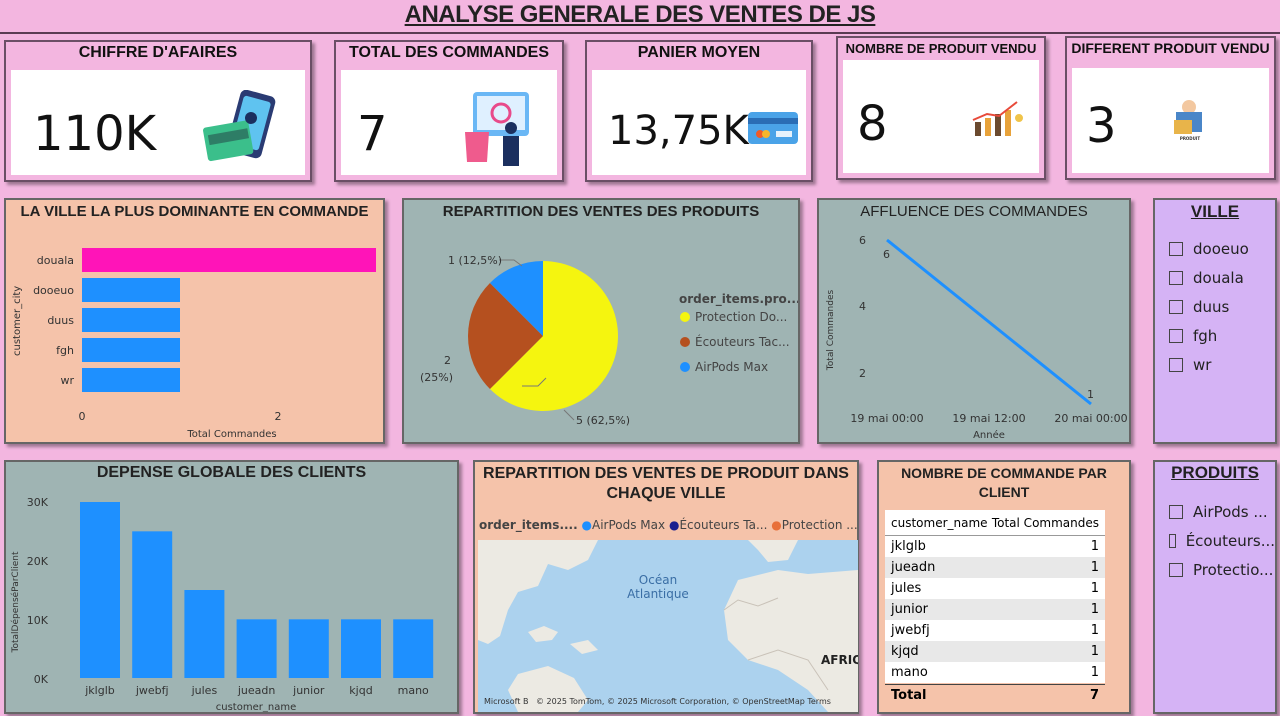  What do you see at coordinates (1218, 277) in the screenshot?
I see `slicer-item-label: douala` at bounding box center [1218, 277].